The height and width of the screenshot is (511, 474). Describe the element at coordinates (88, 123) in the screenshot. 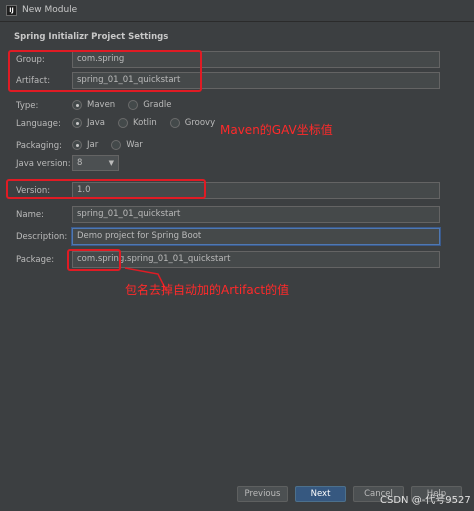

I see `language-option-java: Java` at that location.